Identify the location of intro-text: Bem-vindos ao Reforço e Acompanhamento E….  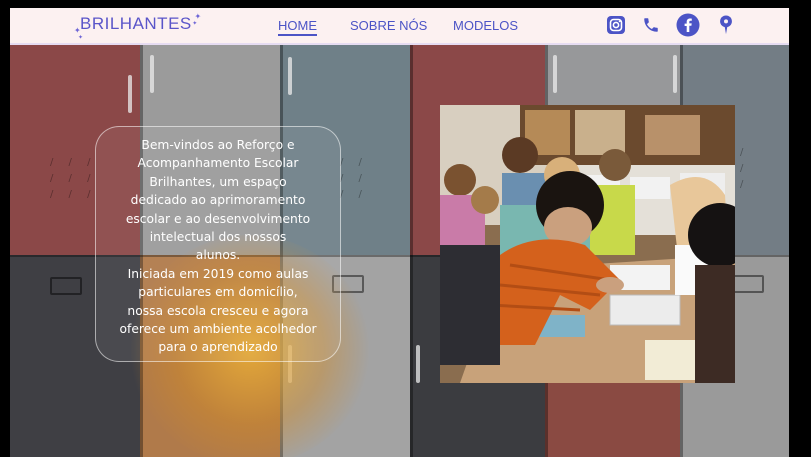
(218, 246).